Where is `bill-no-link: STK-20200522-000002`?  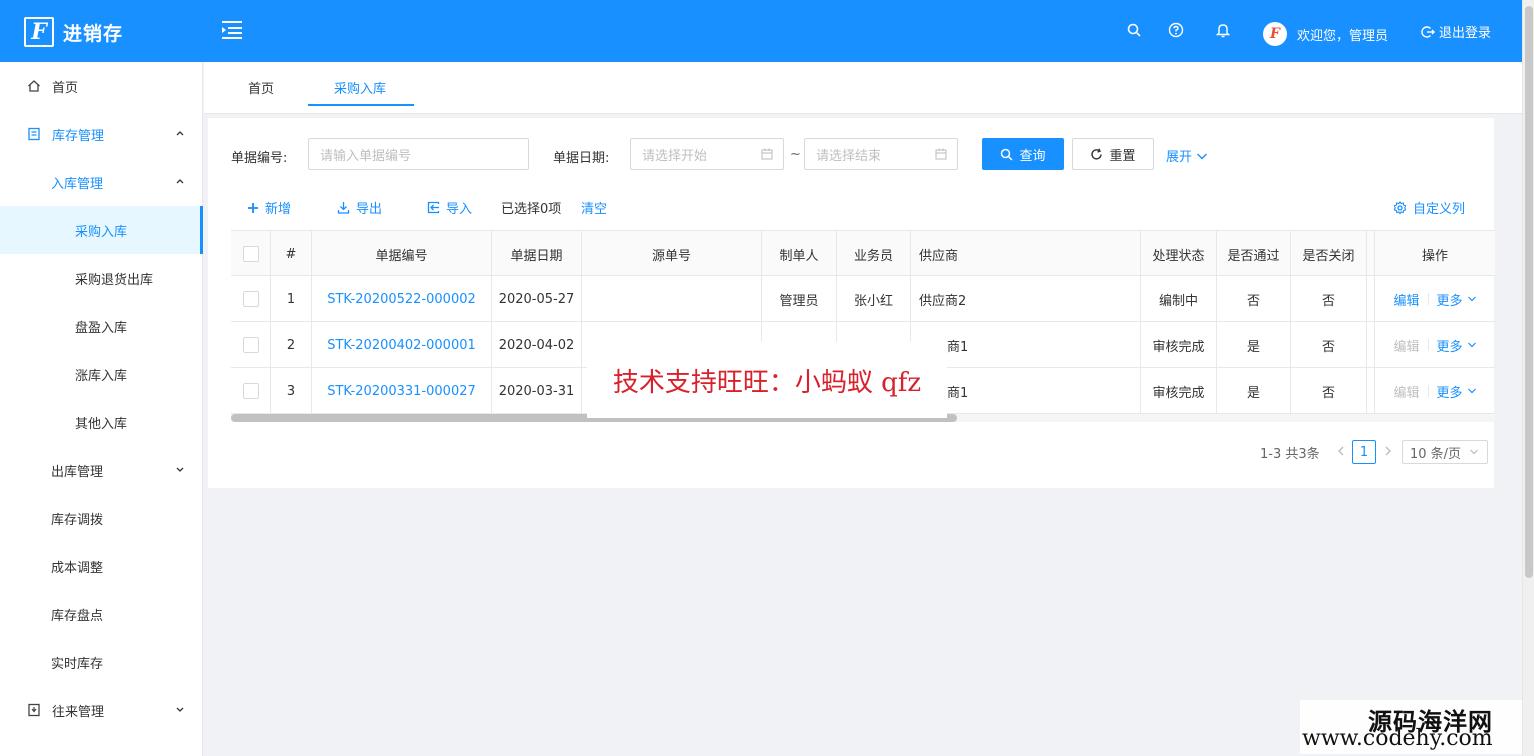
bill-no-link: STK-20200522-000002 is located at coordinates (402, 299).